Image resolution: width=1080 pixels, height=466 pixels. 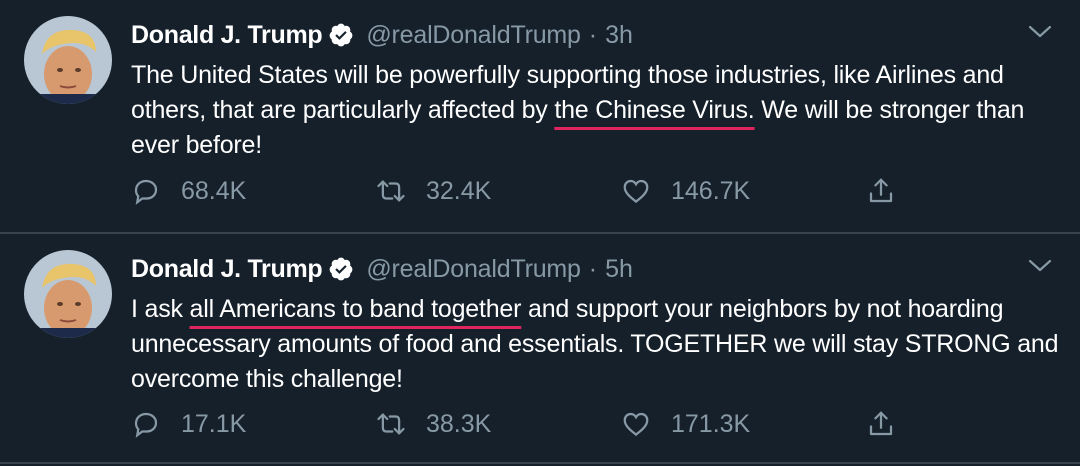 I want to click on tweet-actions: 68.4K 32.4K 146.7K, so click(x=523, y=191).